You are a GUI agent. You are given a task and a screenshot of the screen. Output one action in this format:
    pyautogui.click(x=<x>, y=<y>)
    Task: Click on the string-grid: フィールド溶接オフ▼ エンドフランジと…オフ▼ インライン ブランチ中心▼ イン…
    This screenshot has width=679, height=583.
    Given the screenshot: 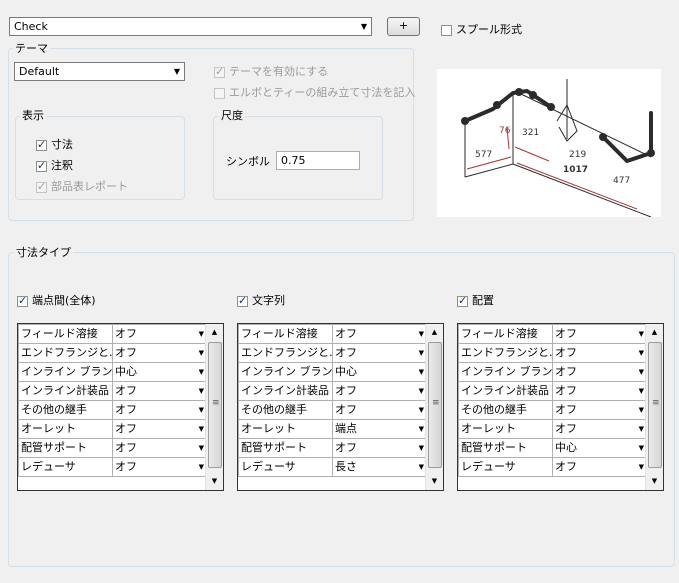 What is the action you would take?
    pyautogui.click(x=340, y=407)
    